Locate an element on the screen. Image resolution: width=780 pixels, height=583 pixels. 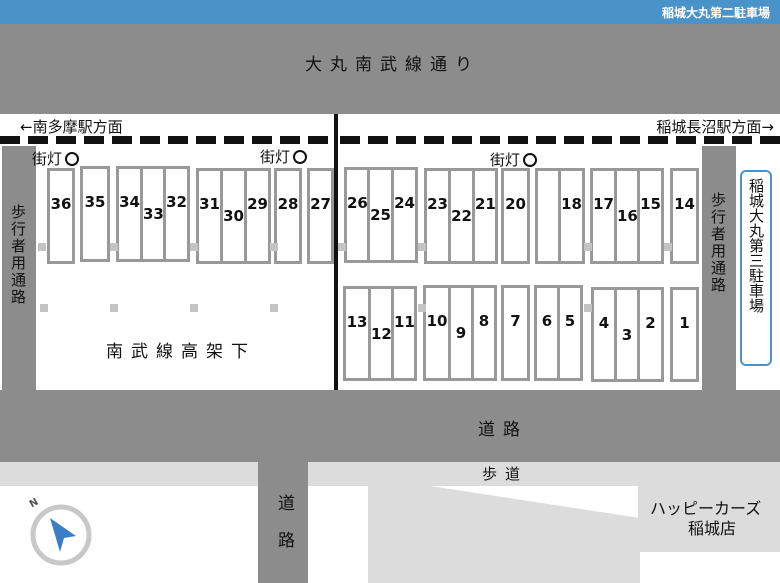
viaduct-area-label: 南武線高架下 is located at coordinates (181, 352).